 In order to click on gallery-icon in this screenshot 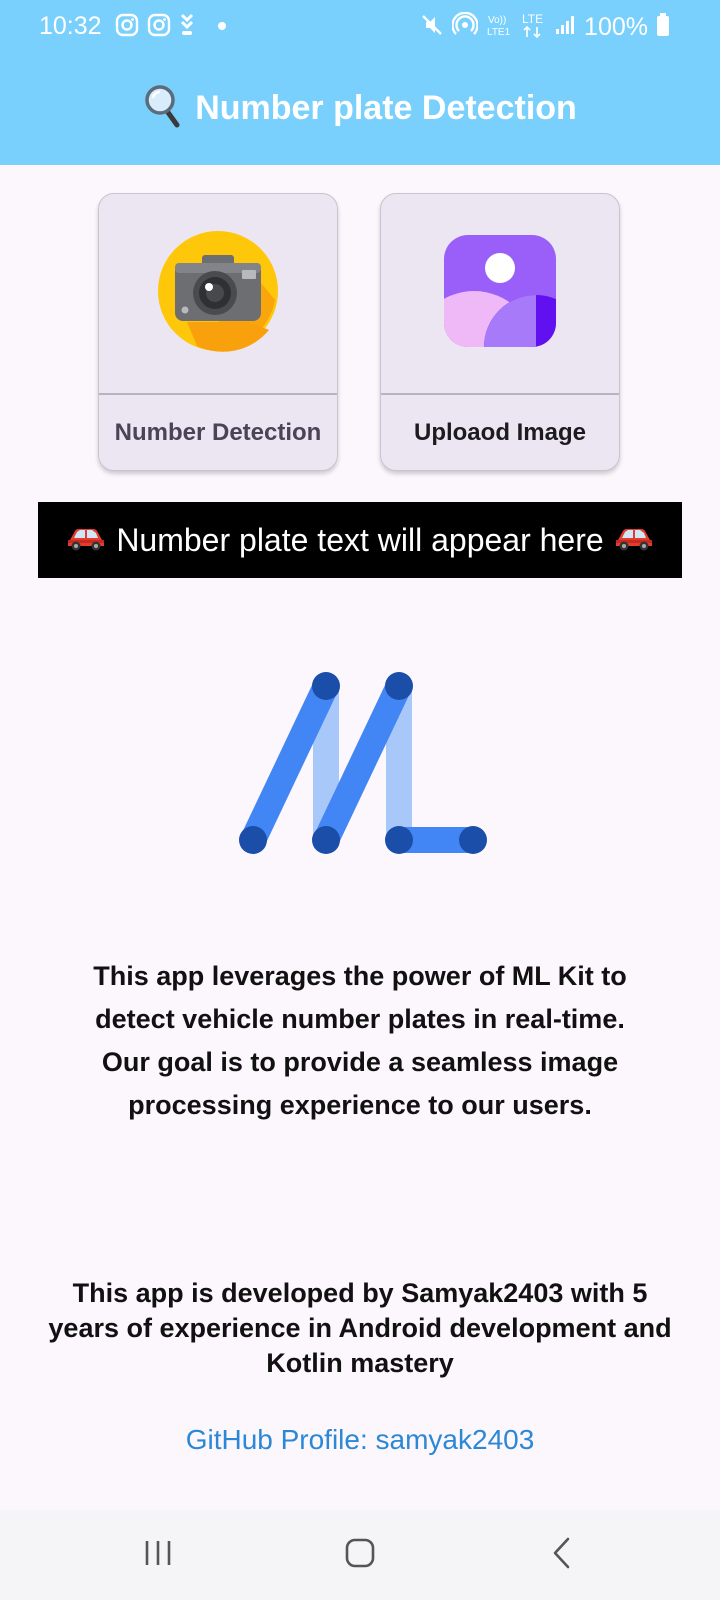, I will do `click(500, 293)`.